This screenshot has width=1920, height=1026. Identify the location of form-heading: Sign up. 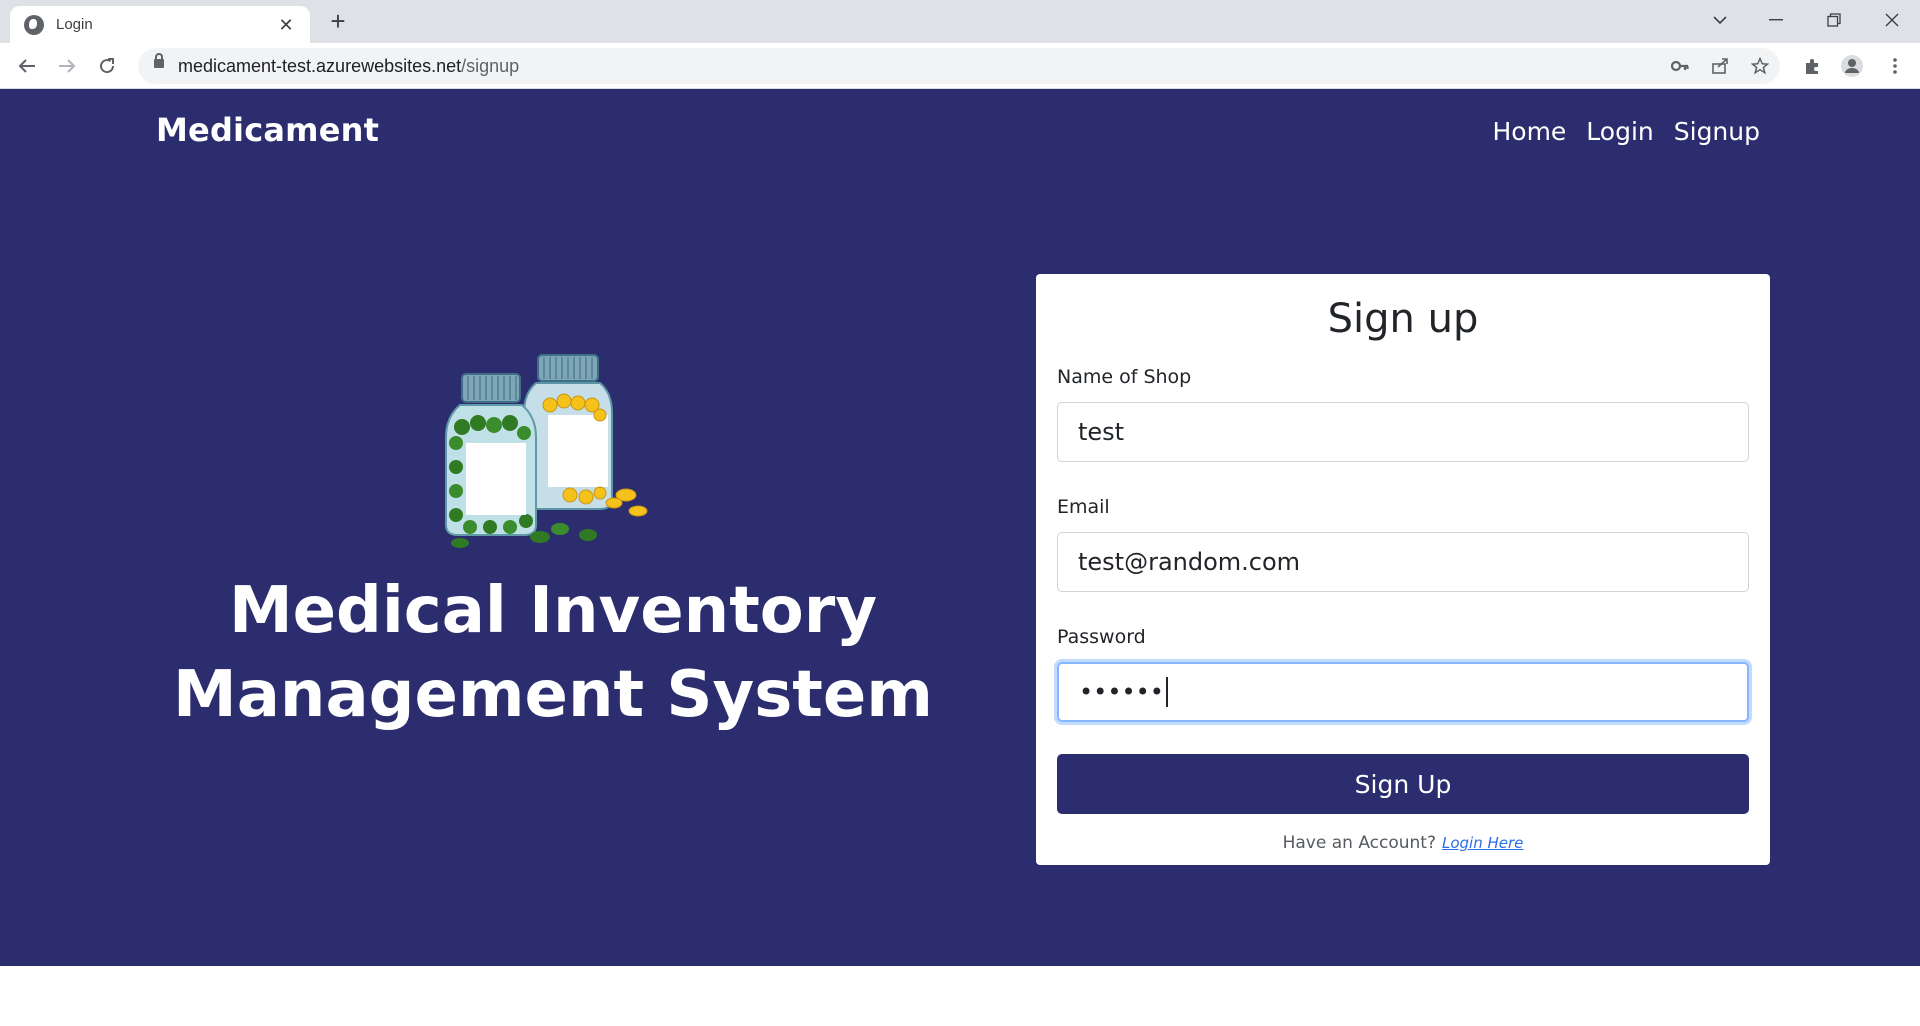
(1403, 319).